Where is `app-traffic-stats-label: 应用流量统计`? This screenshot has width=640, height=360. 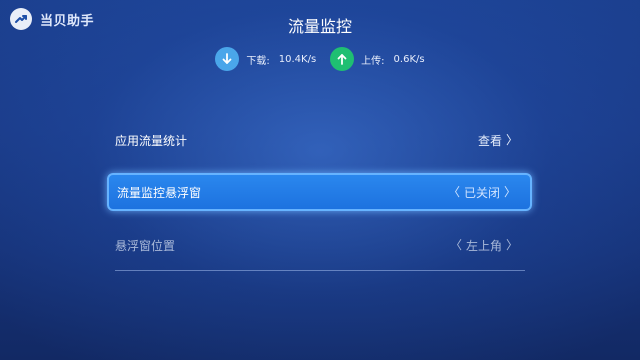 app-traffic-stats-label: 应用流量统计 is located at coordinates (151, 140).